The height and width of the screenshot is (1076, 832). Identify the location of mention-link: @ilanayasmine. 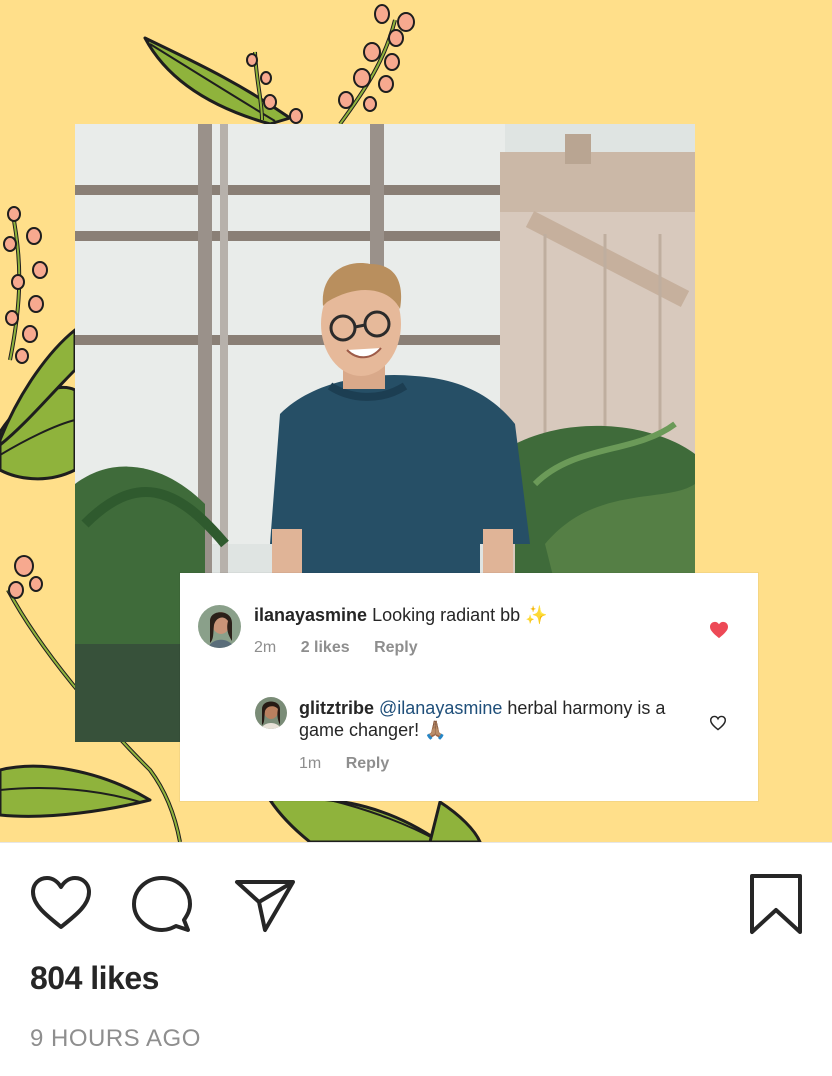
(440, 708).